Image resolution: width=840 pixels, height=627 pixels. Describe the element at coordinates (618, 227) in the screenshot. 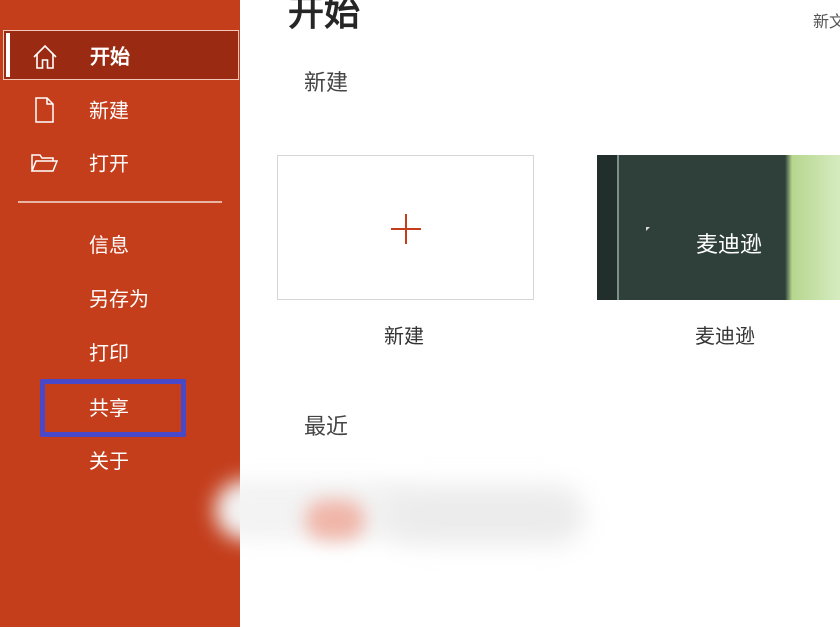

I see `thumbnail-accent-line` at that location.